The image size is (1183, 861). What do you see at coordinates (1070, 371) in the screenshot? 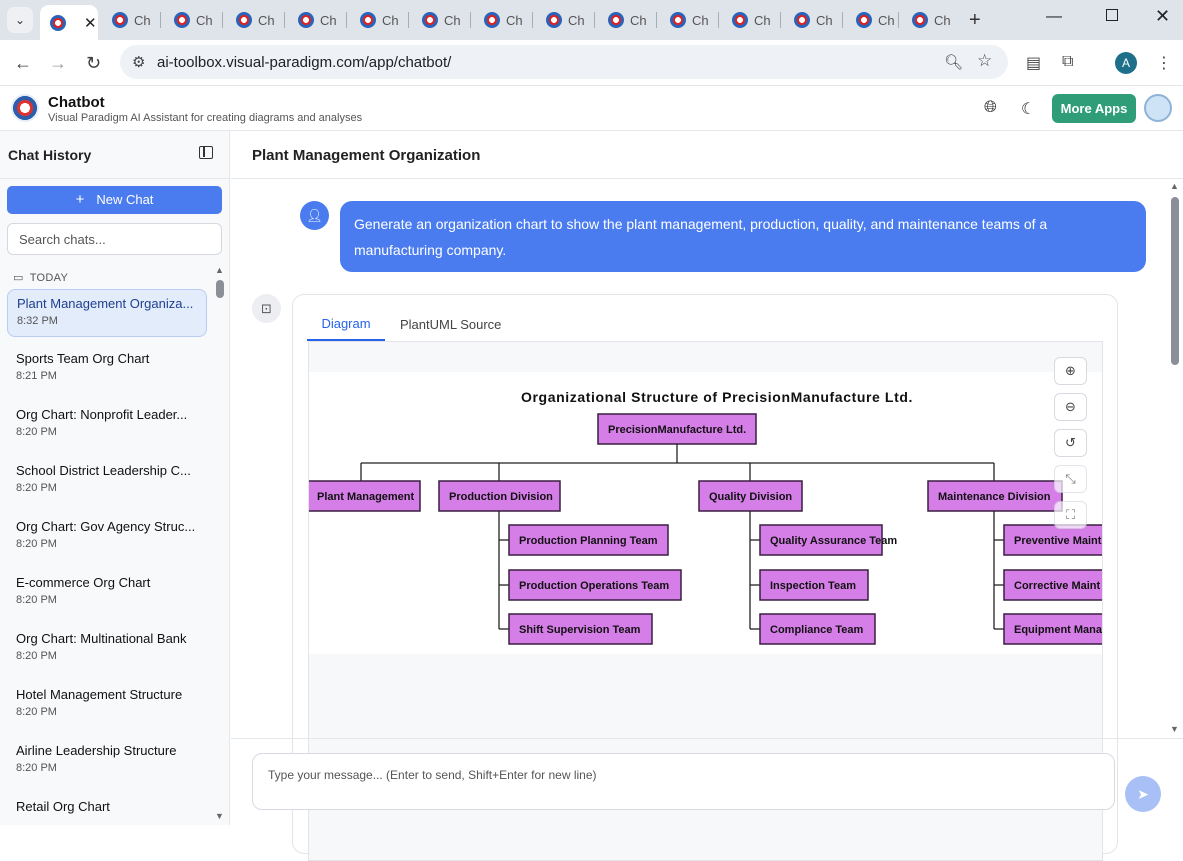
I see `zoom-in-icon: ⊕` at bounding box center [1070, 371].